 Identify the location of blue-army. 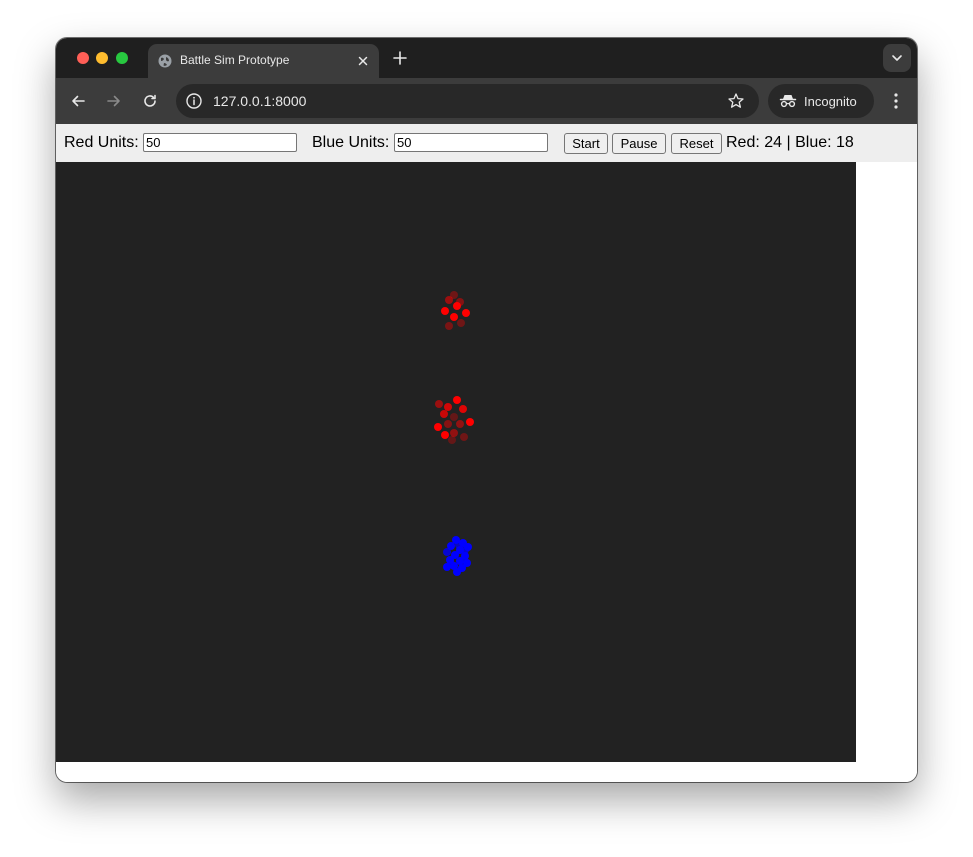
(457, 556).